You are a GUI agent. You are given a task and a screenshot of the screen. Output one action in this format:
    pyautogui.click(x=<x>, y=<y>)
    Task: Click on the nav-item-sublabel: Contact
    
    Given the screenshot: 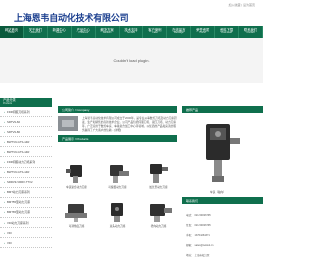 What is the action you would take?
    pyautogui.click(x=250, y=33)
    